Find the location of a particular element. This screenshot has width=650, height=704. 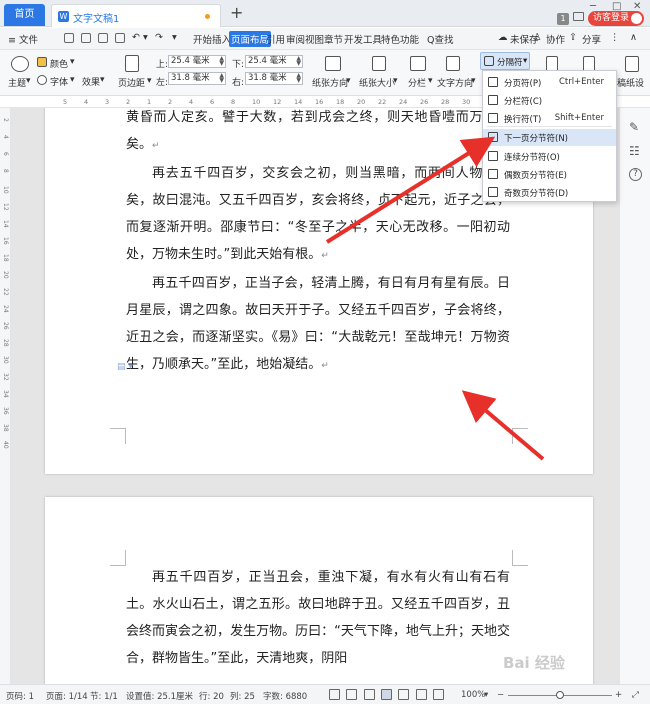

separator-button: 分隔符 ▾ is located at coordinates (505, 61).